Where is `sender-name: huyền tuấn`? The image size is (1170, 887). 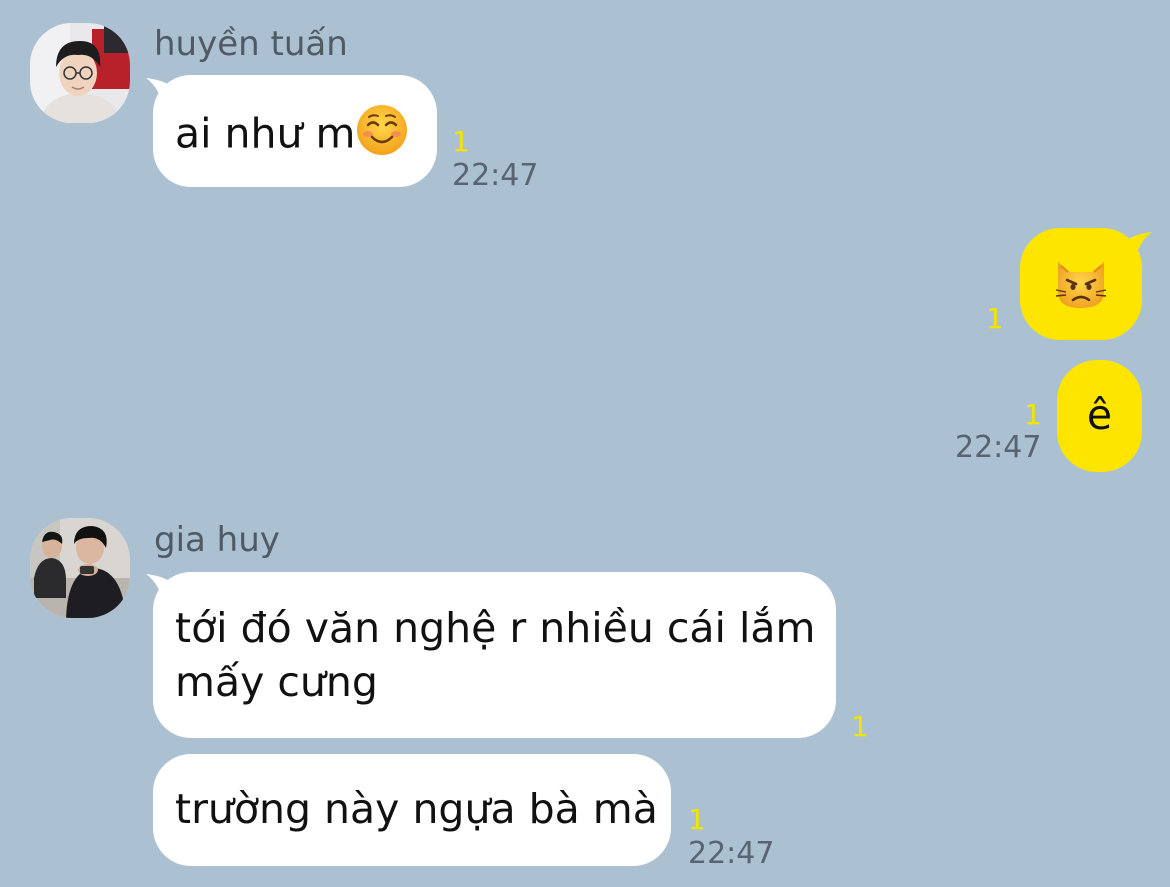 sender-name: huyền tuấn is located at coordinates (251, 44).